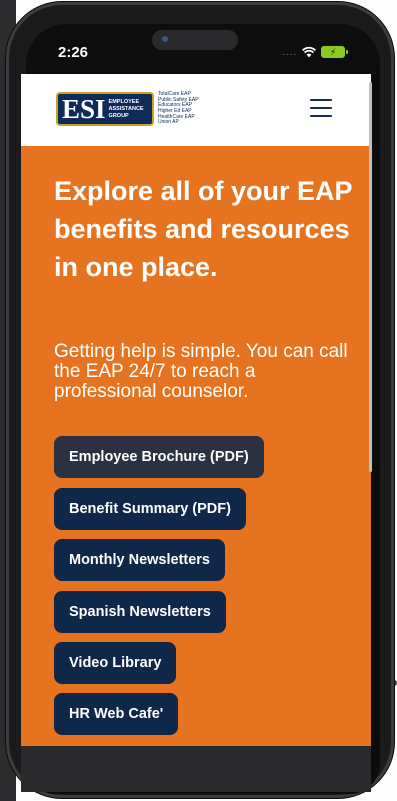 The width and height of the screenshot is (397, 801). Describe the element at coordinates (168, 122) in the screenshot. I see `logo-program: Union AP` at that location.